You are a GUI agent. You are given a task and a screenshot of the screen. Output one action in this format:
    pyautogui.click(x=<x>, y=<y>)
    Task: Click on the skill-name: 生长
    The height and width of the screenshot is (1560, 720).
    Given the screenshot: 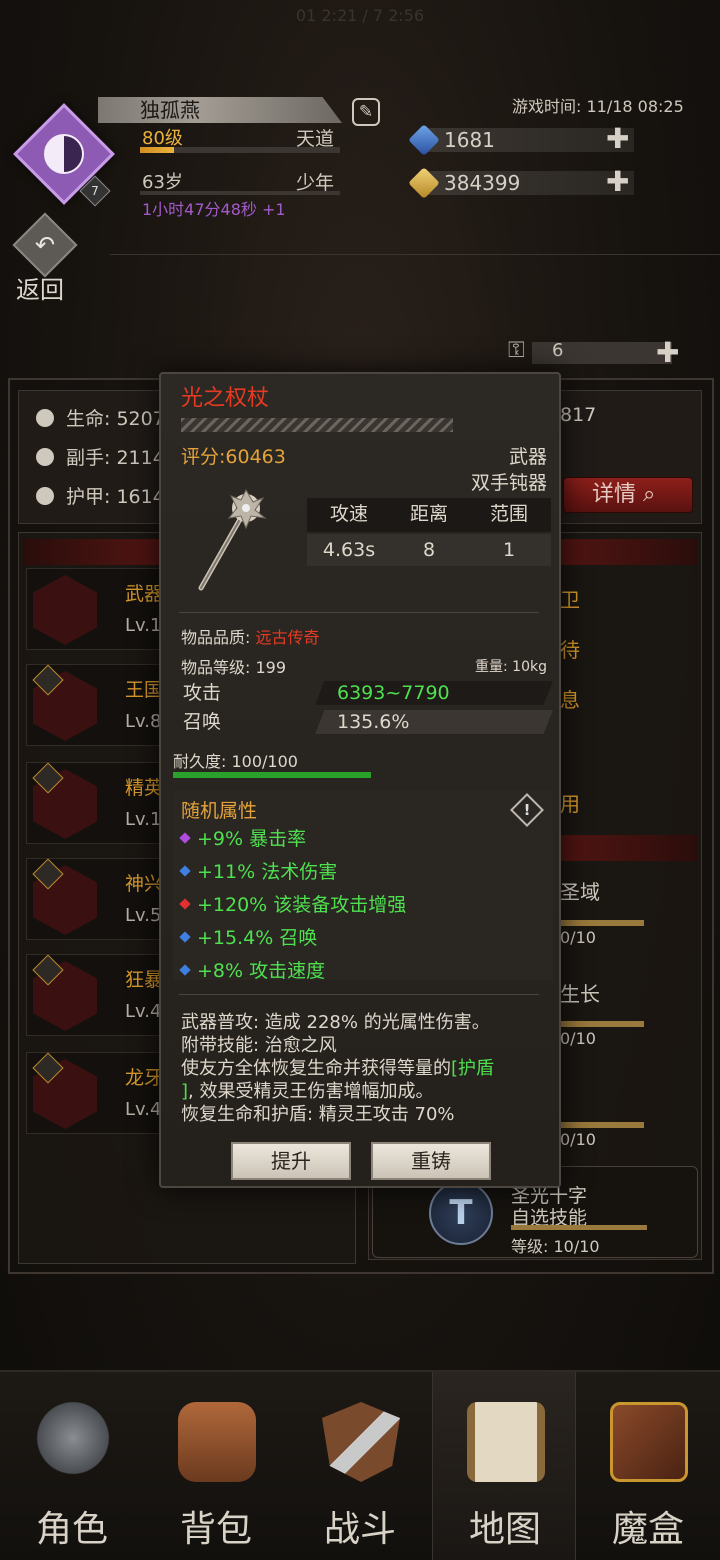 What is the action you would take?
    pyautogui.click(x=580, y=994)
    